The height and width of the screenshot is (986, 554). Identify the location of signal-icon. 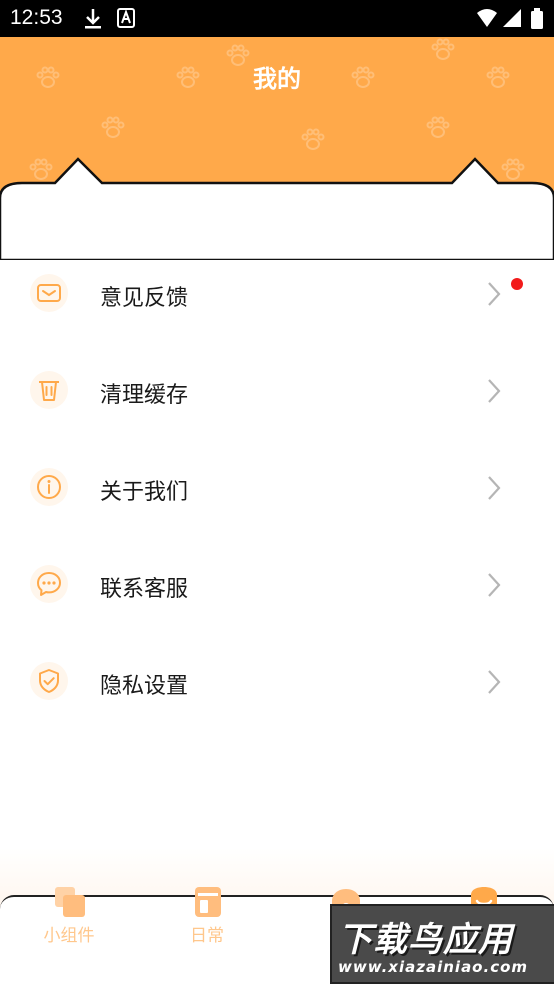
(512, 20).